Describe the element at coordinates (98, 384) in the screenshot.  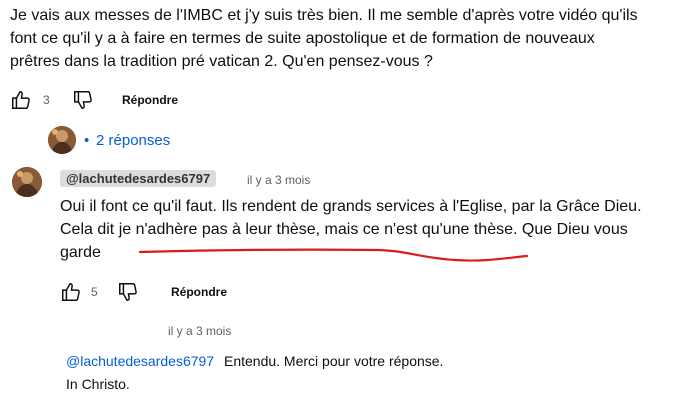
I see `reply-line: In Christo.` at that location.